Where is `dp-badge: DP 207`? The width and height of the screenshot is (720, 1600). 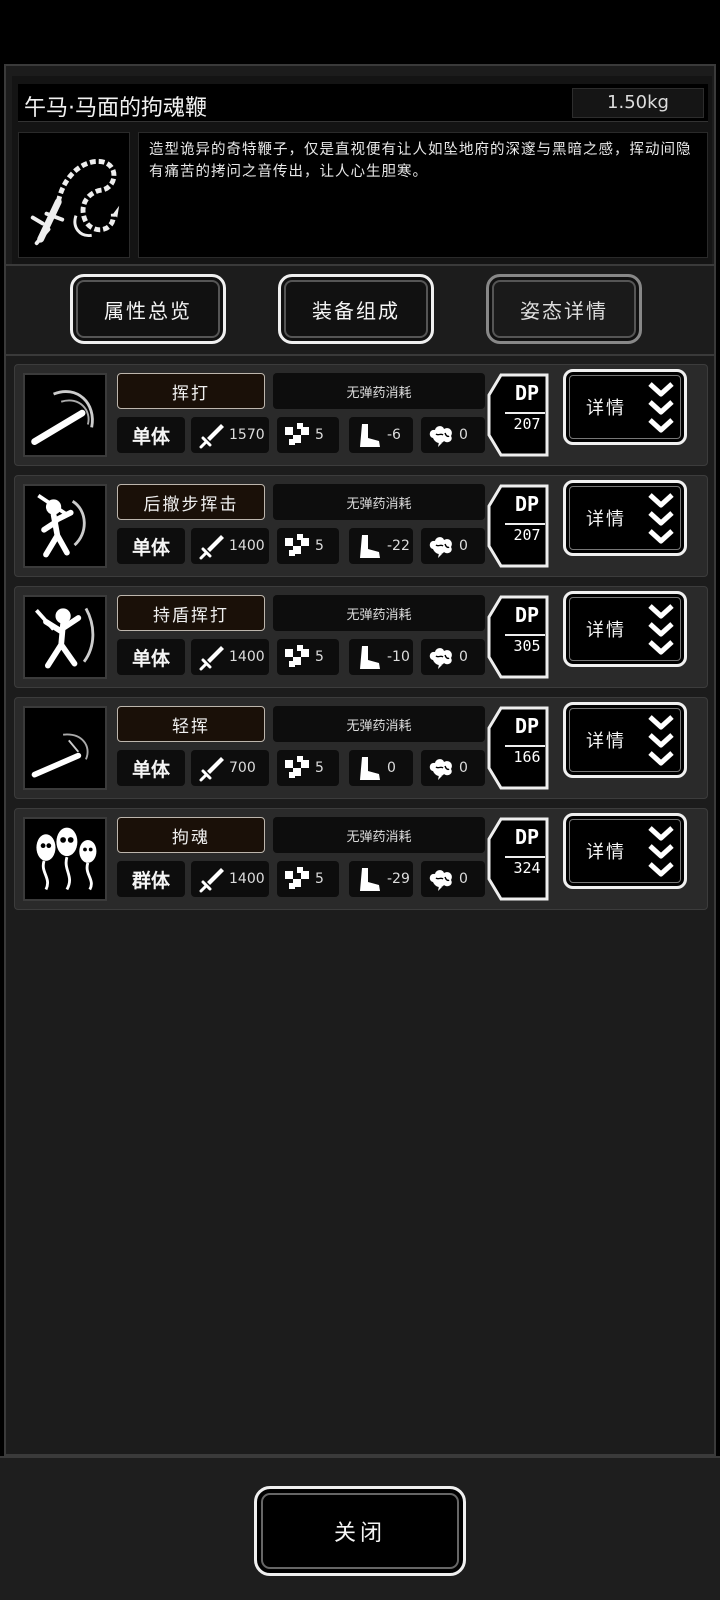
dp-badge: DP 207 is located at coordinates (519, 526).